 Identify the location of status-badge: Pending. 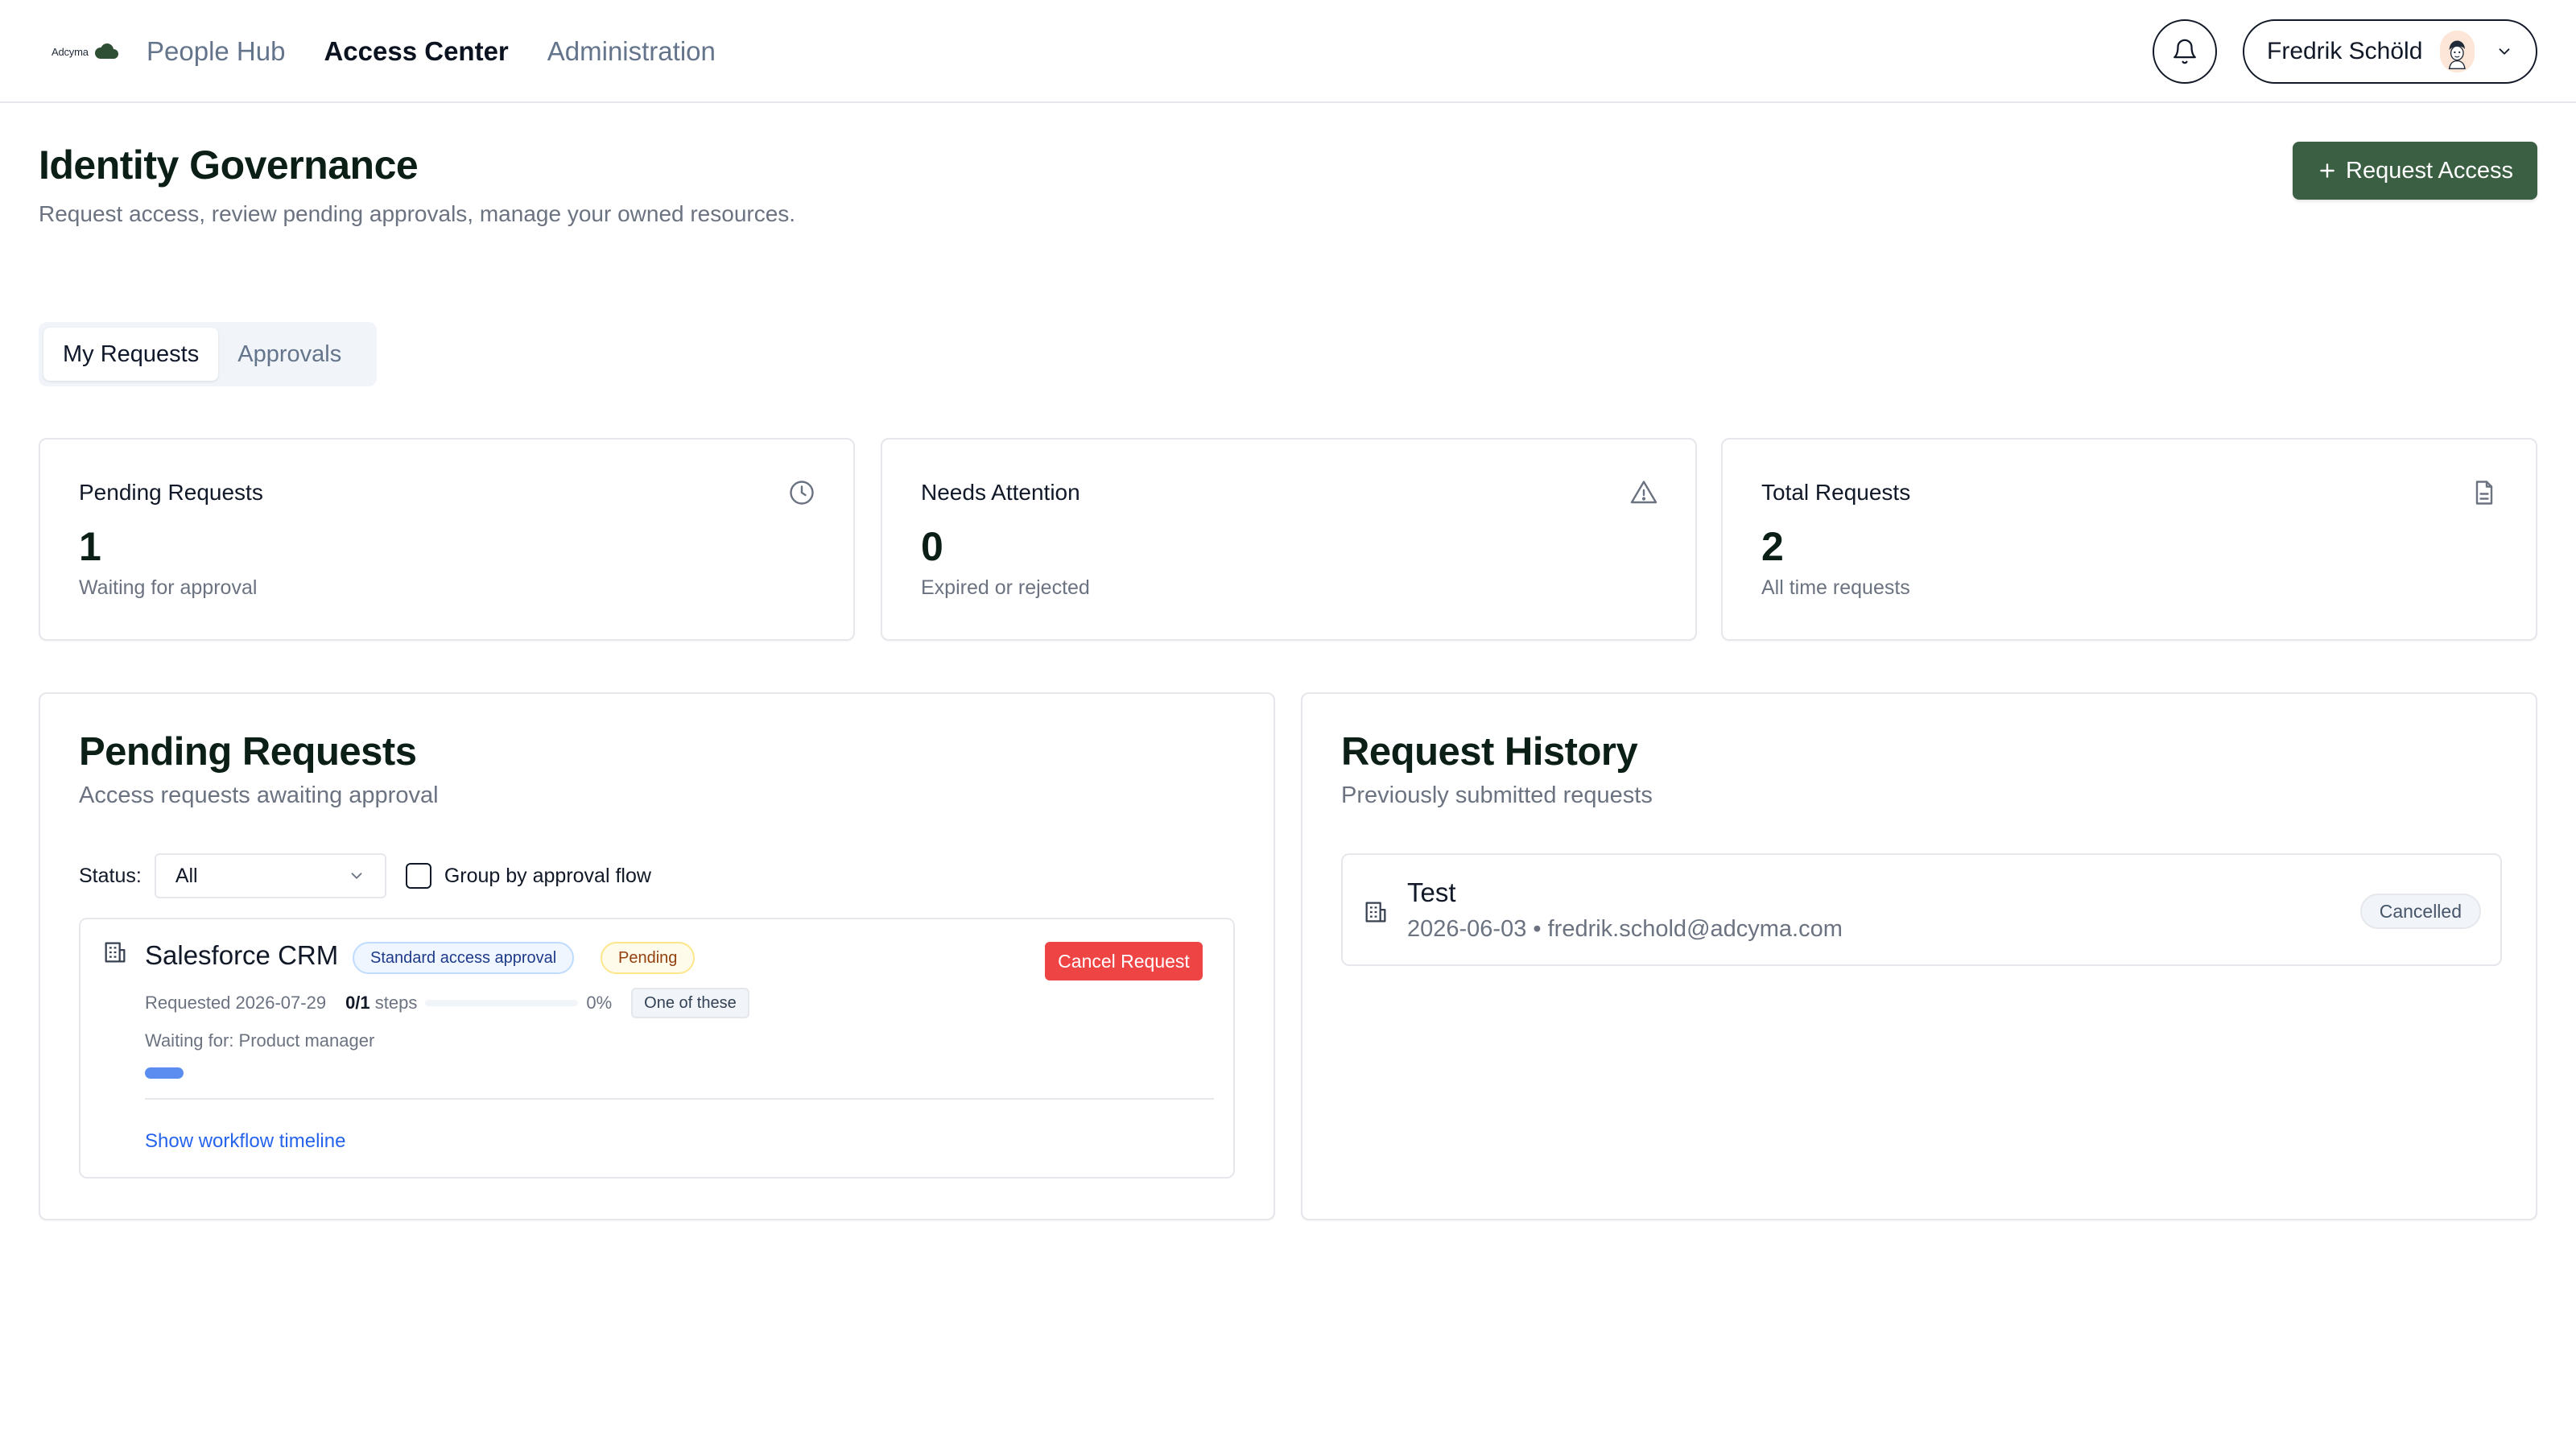
(648, 958).